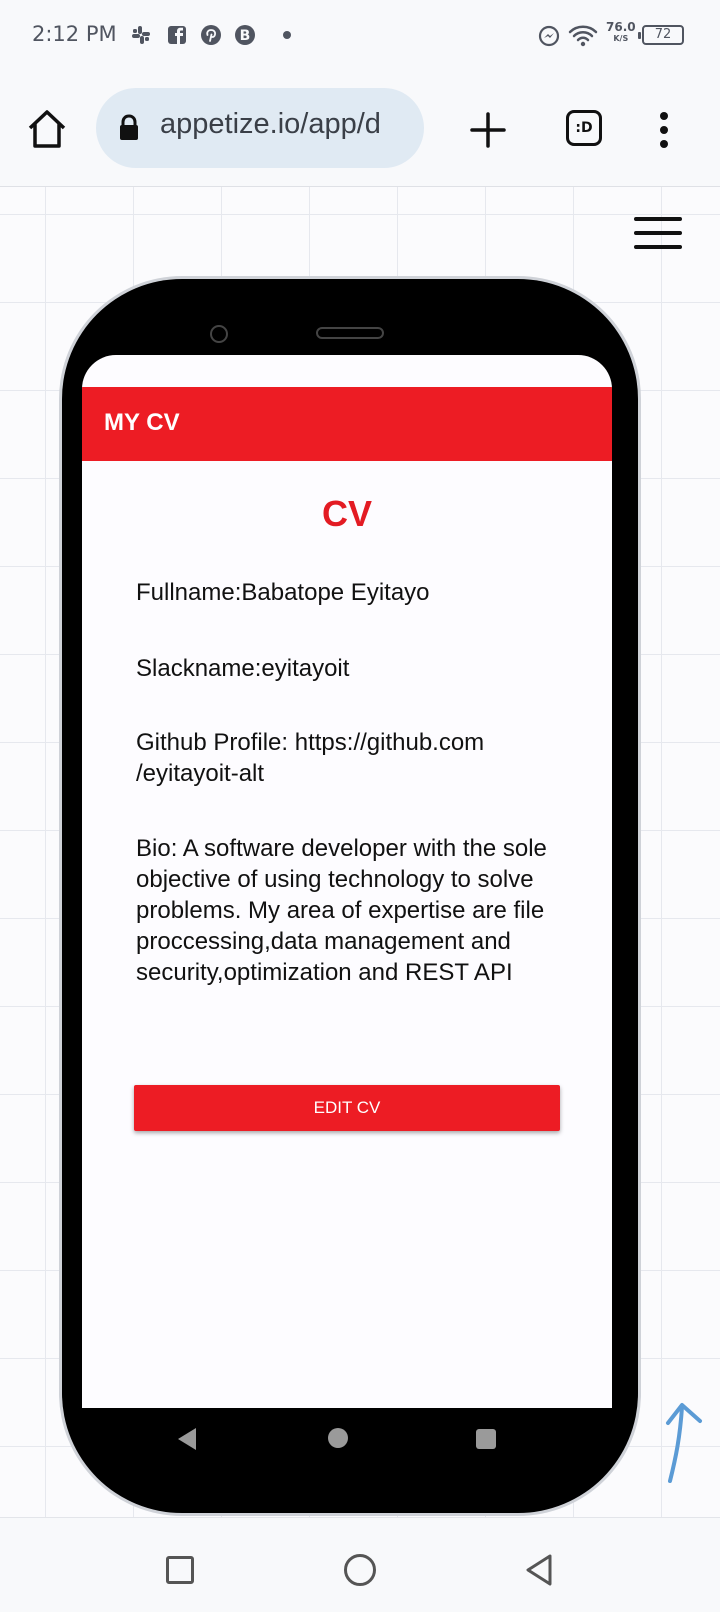 Image resolution: width=720 pixels, height=1612 pixels. What do you see at coordinates (583, 36) in the screenshot?
I see `wifi-icon` at bounding box center [583, 36].